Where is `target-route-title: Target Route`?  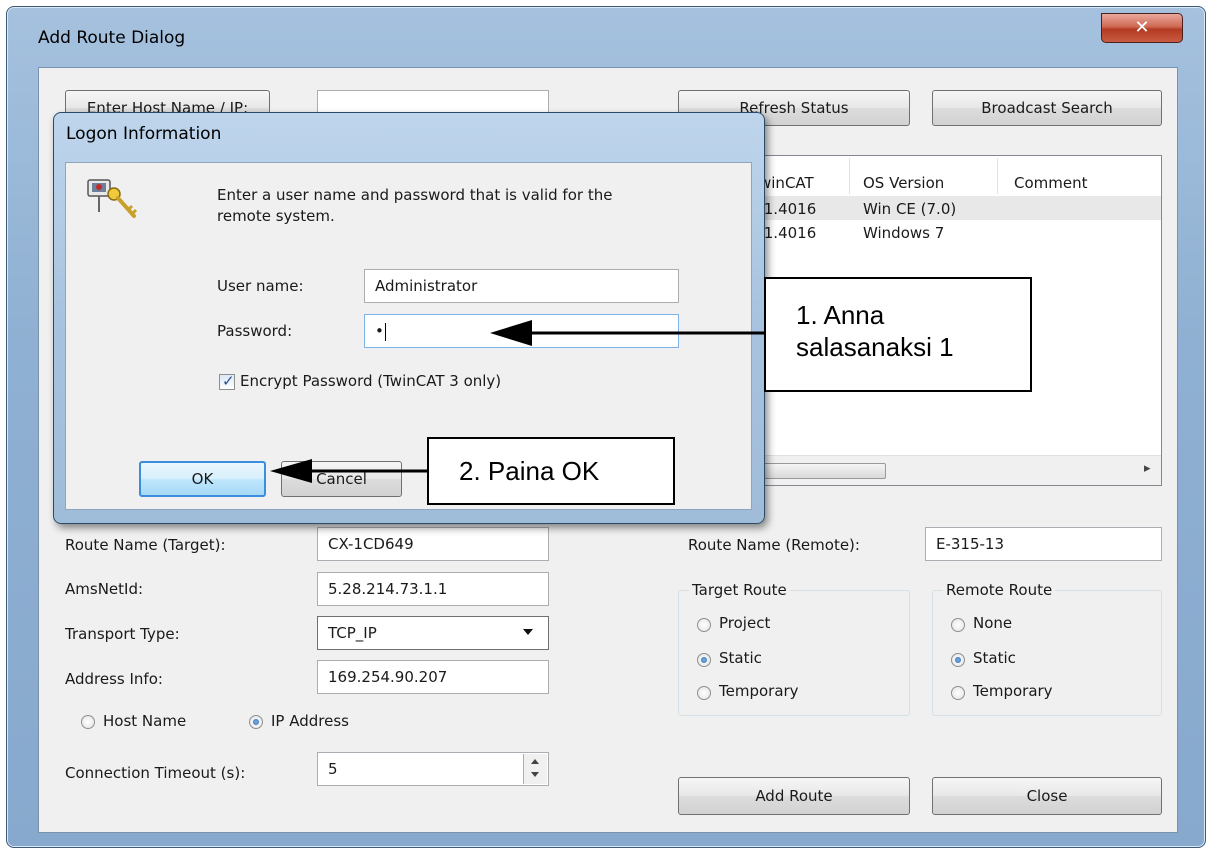 target-route-title: Target Route is located at coordinates (739, 590).